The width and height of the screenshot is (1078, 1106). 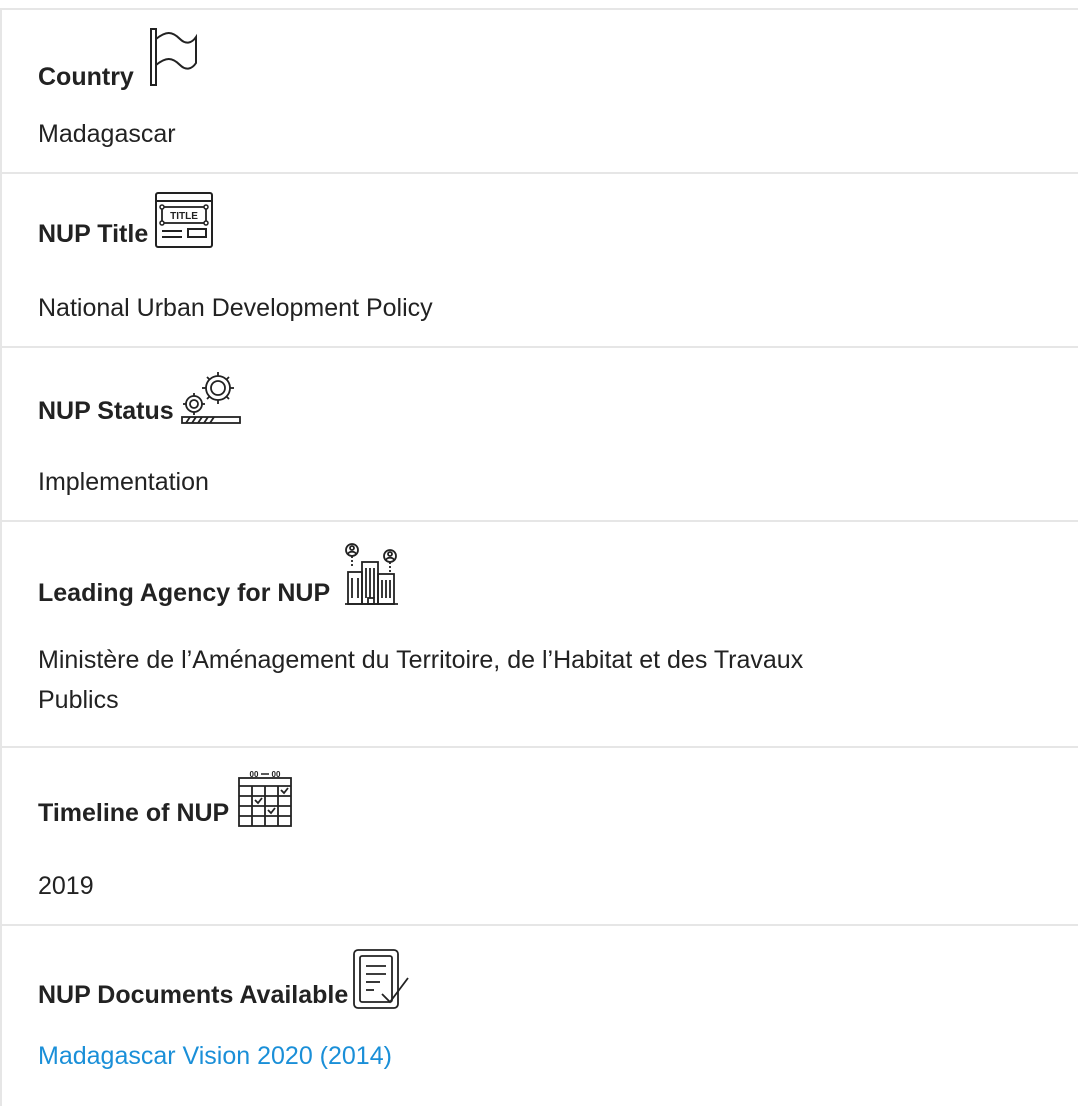 I want to click on gears-progress-icon, so click(x=211, y=398).